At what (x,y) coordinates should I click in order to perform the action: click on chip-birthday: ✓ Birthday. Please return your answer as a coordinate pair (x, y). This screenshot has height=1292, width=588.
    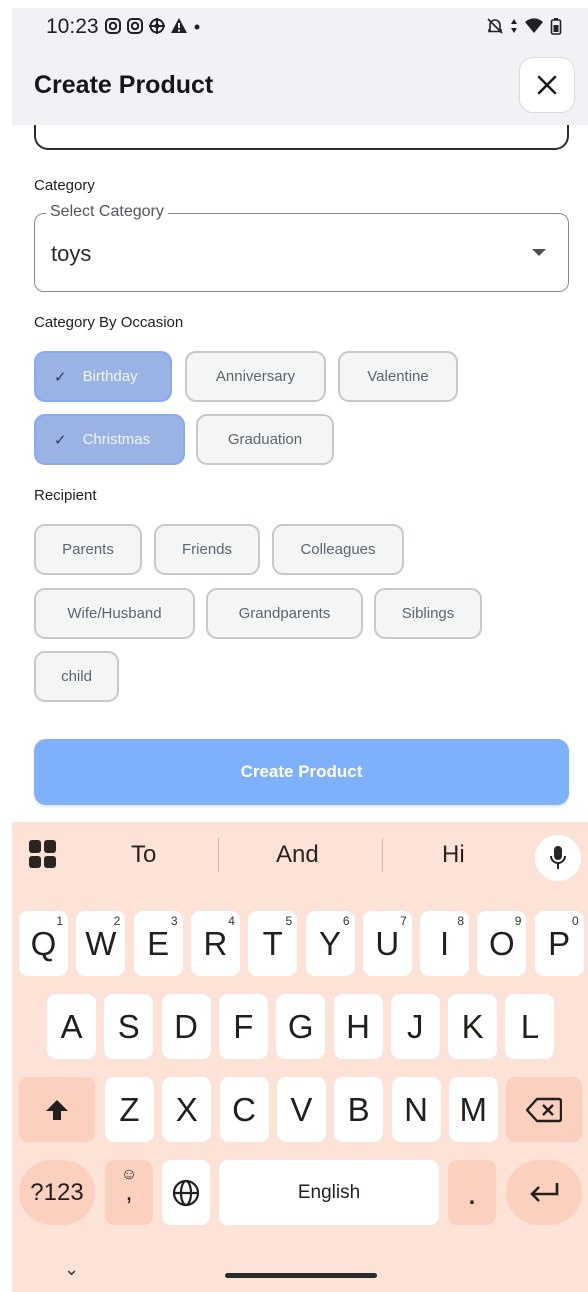
    Looking at the image, I should click on (103, 376).